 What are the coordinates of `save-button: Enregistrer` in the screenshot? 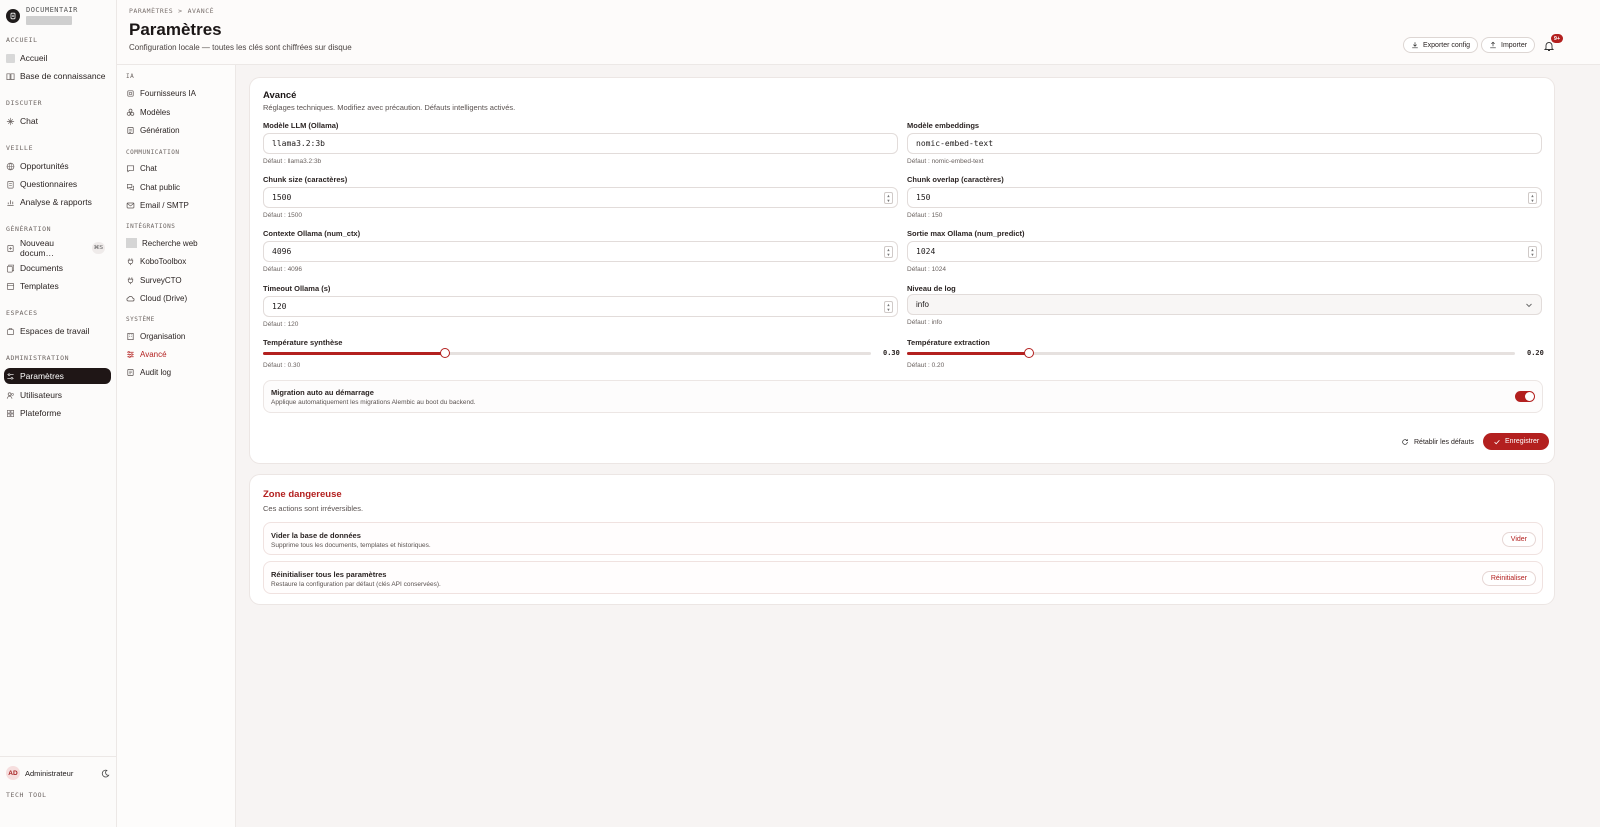 It's located at (1516, 441).